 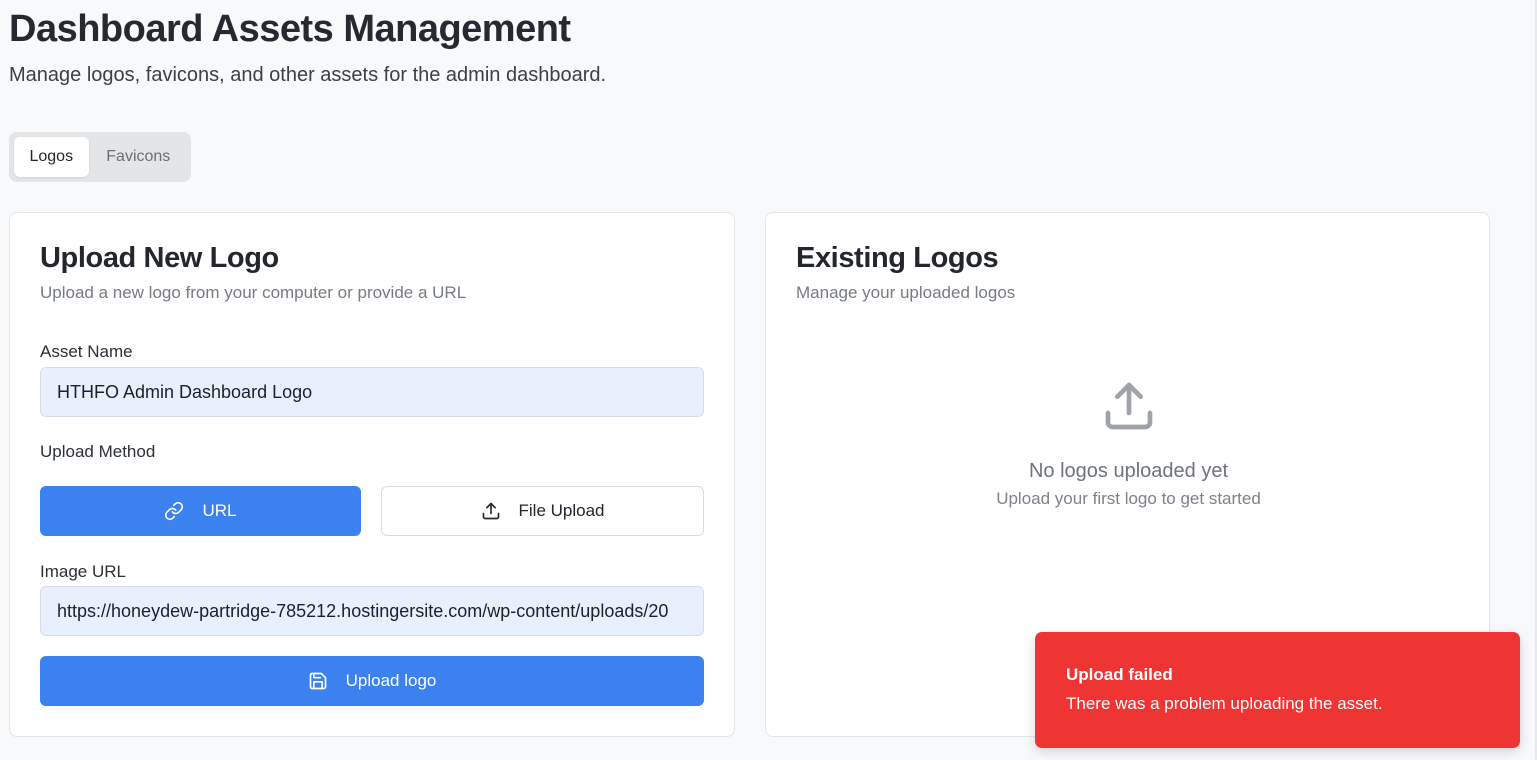 What do you see at coordinates (51, 157) in the screenshot?
I see `tab-logos: Logos` at bounding box center [51, 157].